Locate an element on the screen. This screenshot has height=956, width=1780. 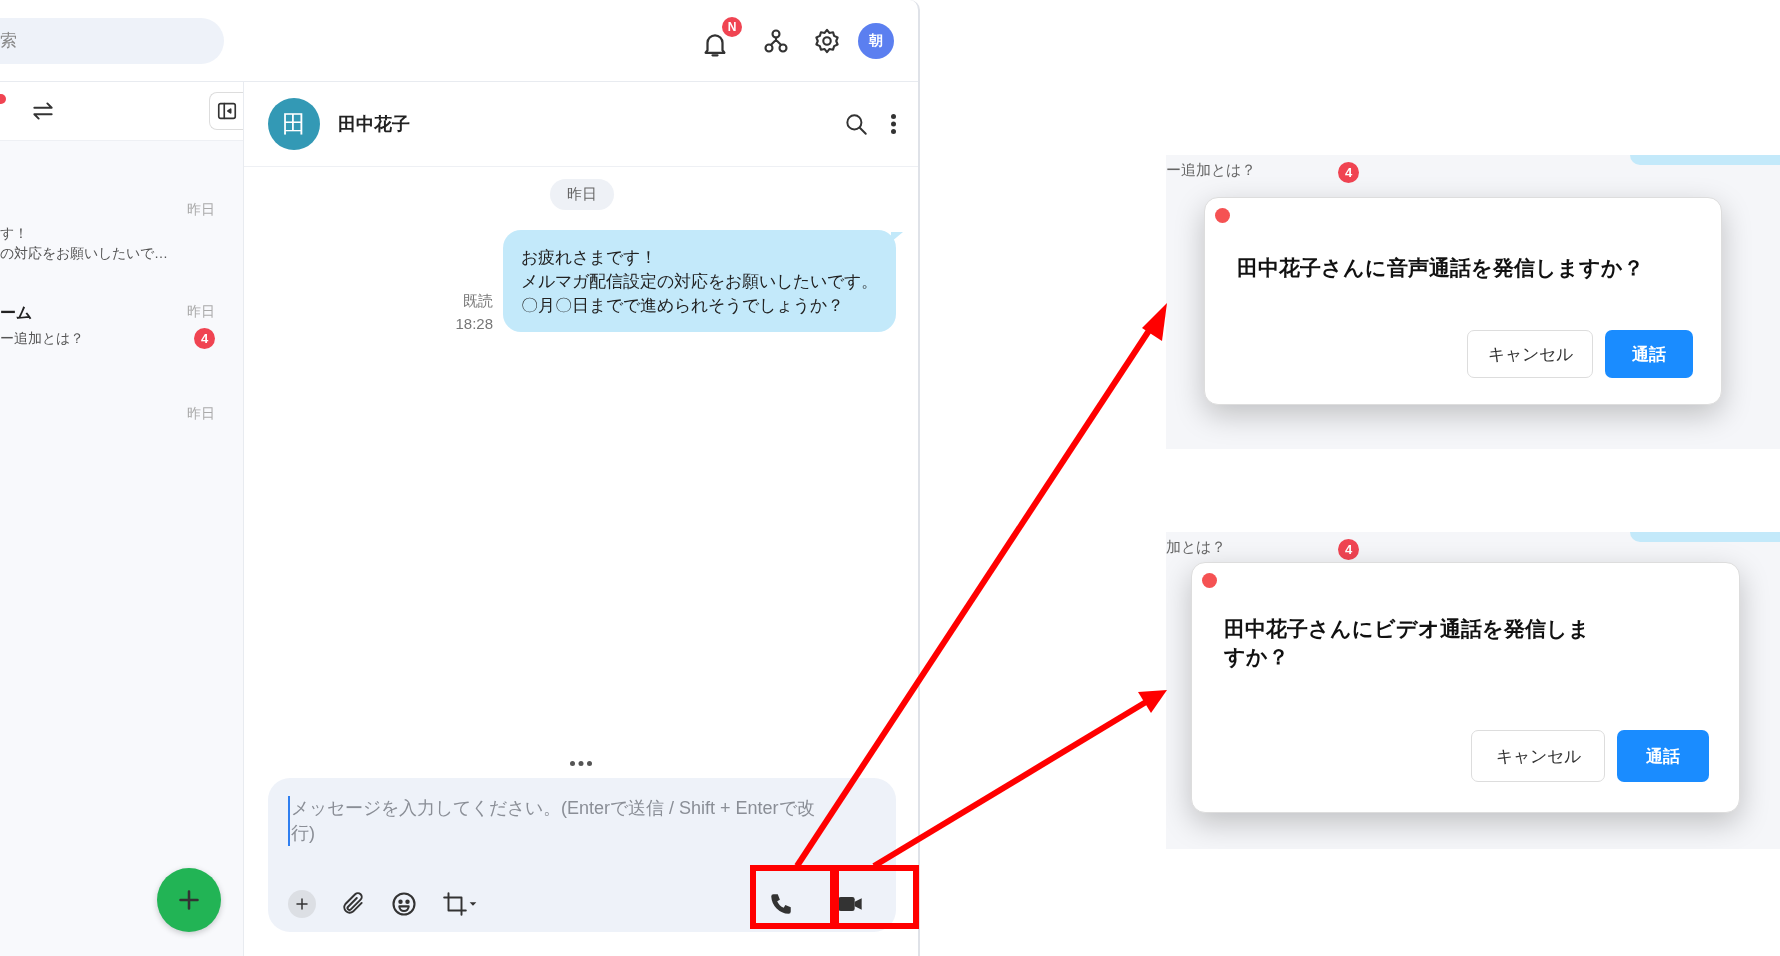
read-status: 既読 is located at coordinates (478, 301).